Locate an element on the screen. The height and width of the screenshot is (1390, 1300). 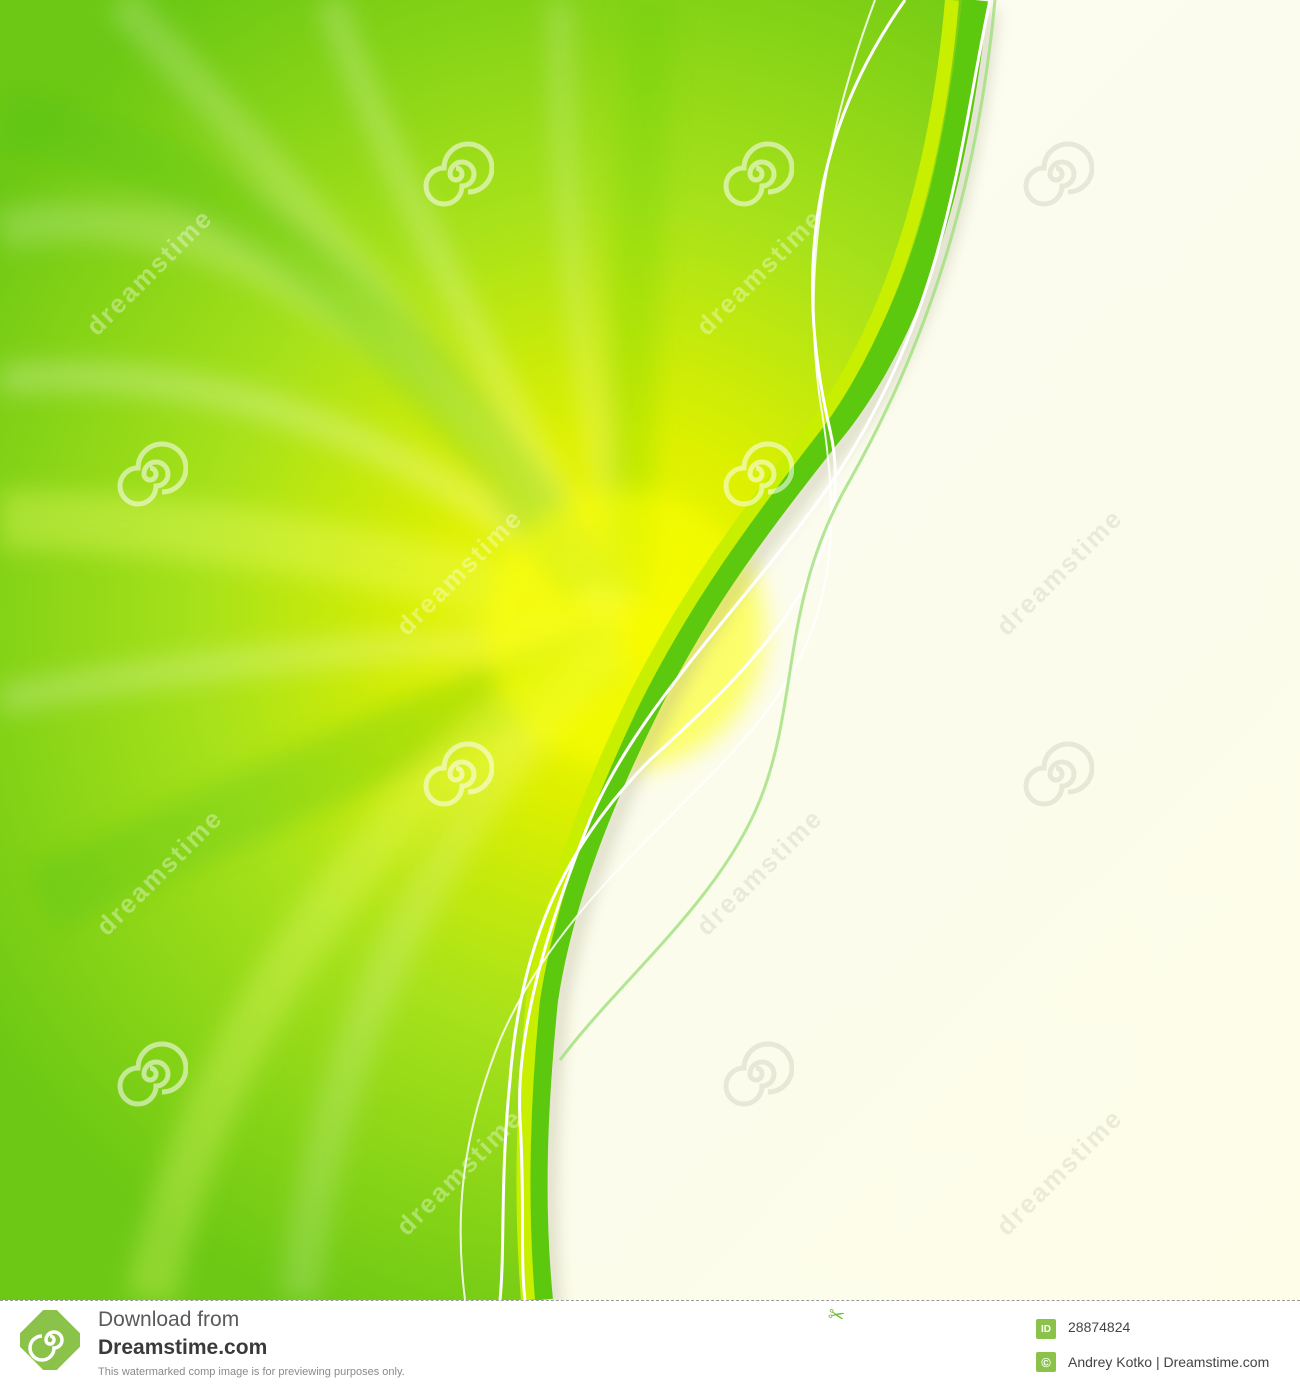
download-from-text: Download from is located at coordinates (169, 1319).